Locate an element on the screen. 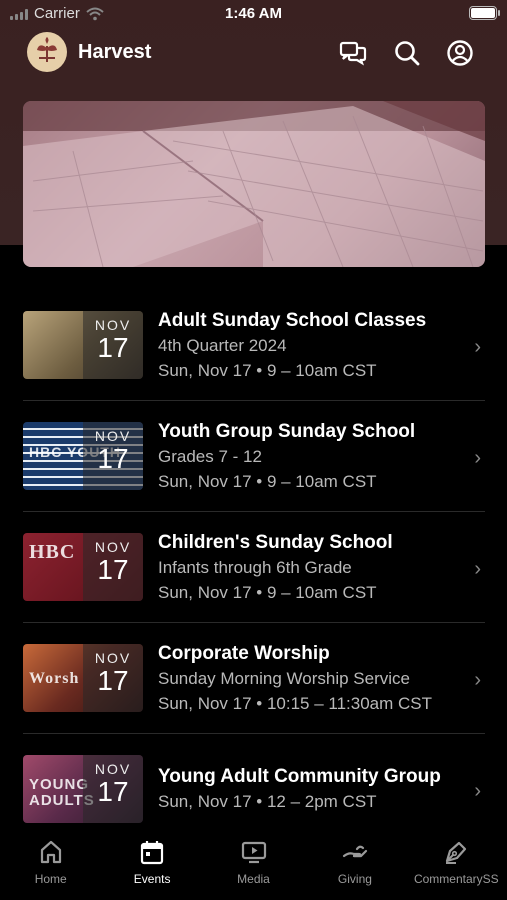 The height and width of the screenshot is (900, 507). event-subtitle: Sunday Morning Worship Service is located at coordinates (284, 678).